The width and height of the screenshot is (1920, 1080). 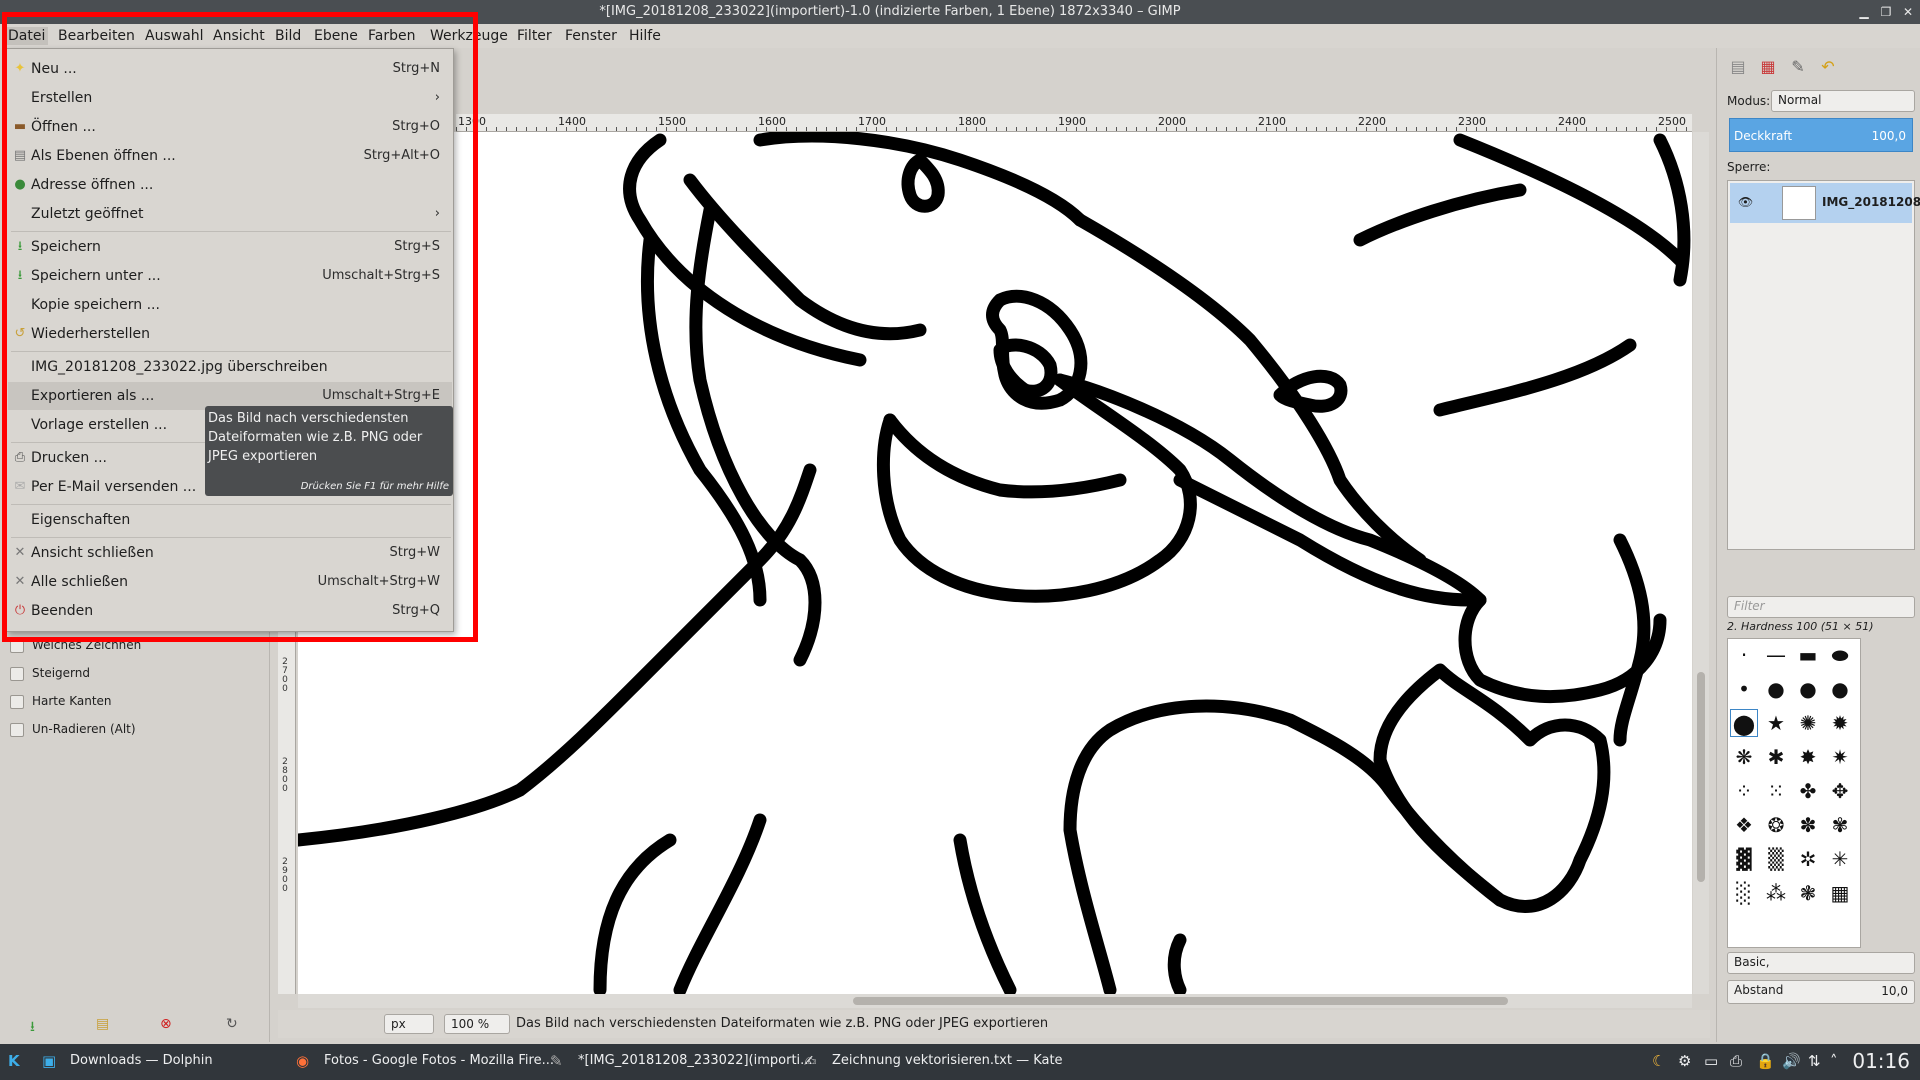 What do you see at coordinates (1738, 67) in the screenshot?
I see `layers-tab-icon: ▤` at bounding box center [1738, 67].